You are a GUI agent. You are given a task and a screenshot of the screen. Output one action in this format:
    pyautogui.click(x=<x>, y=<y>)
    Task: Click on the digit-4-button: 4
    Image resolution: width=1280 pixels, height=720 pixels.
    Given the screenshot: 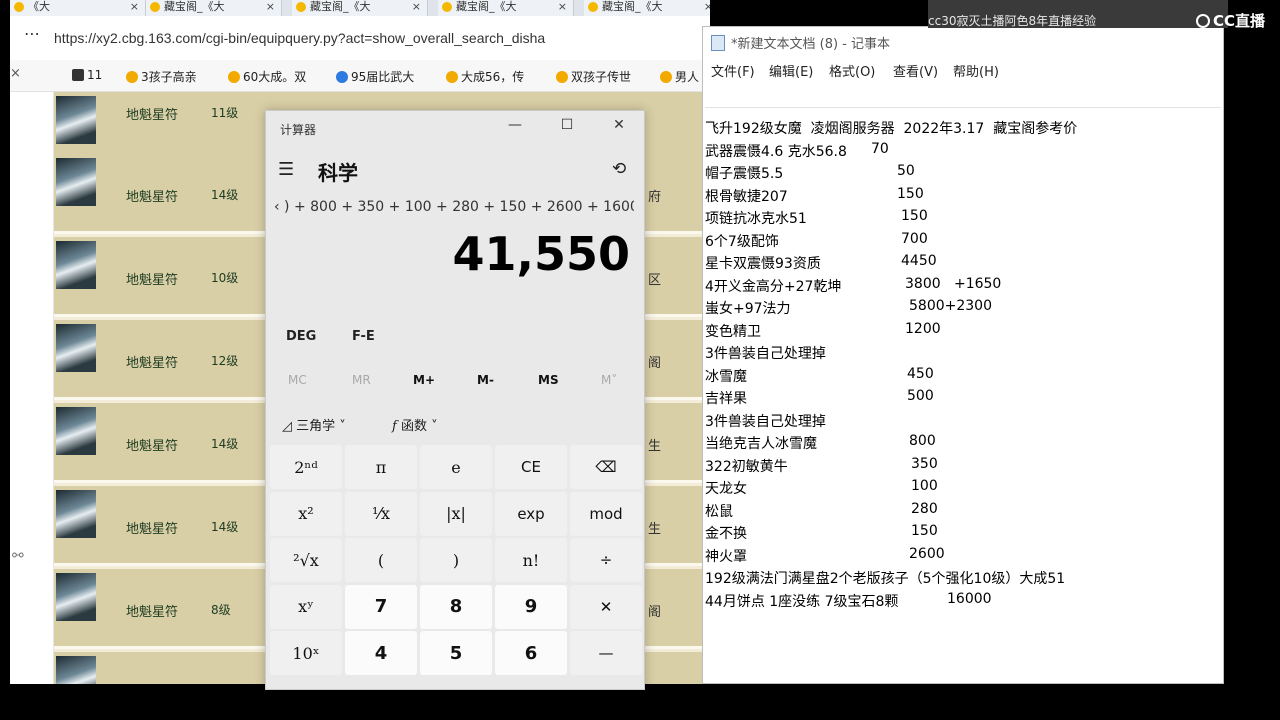 What is the action you would take?
    pyautogui.click(x=381, y=653)
    